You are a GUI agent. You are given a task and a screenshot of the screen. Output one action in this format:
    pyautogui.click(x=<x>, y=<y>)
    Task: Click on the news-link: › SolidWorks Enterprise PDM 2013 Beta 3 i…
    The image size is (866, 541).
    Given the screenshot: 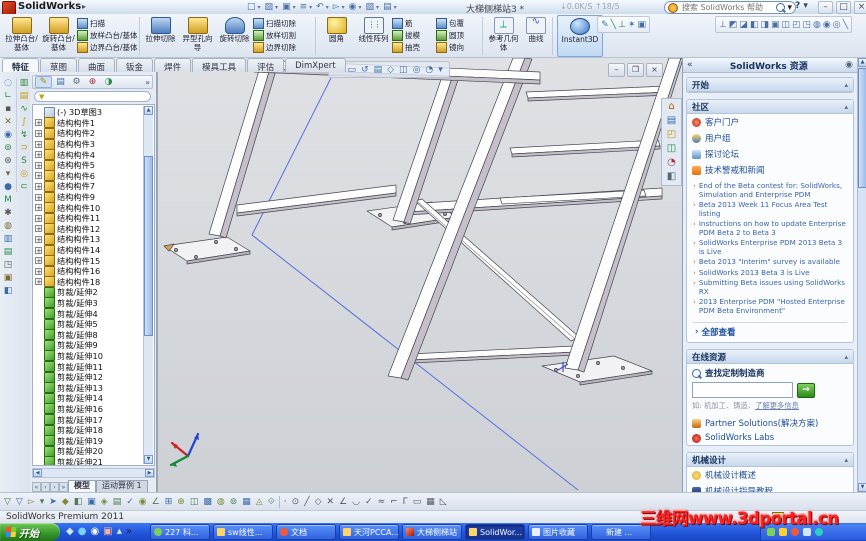 What is the action you would take?
    pyautogui.click(x=771, y=247)
    